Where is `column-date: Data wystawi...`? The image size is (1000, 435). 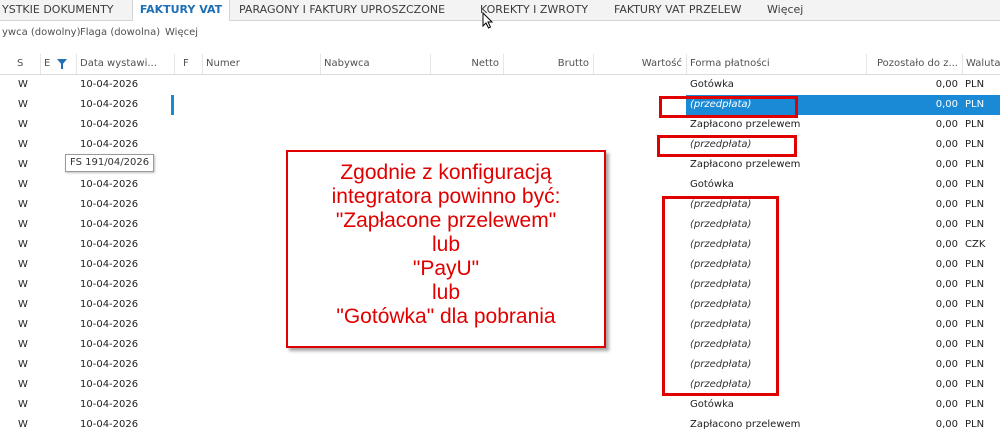
column-date: Data wystawi... is located at coordinates (125, 64).